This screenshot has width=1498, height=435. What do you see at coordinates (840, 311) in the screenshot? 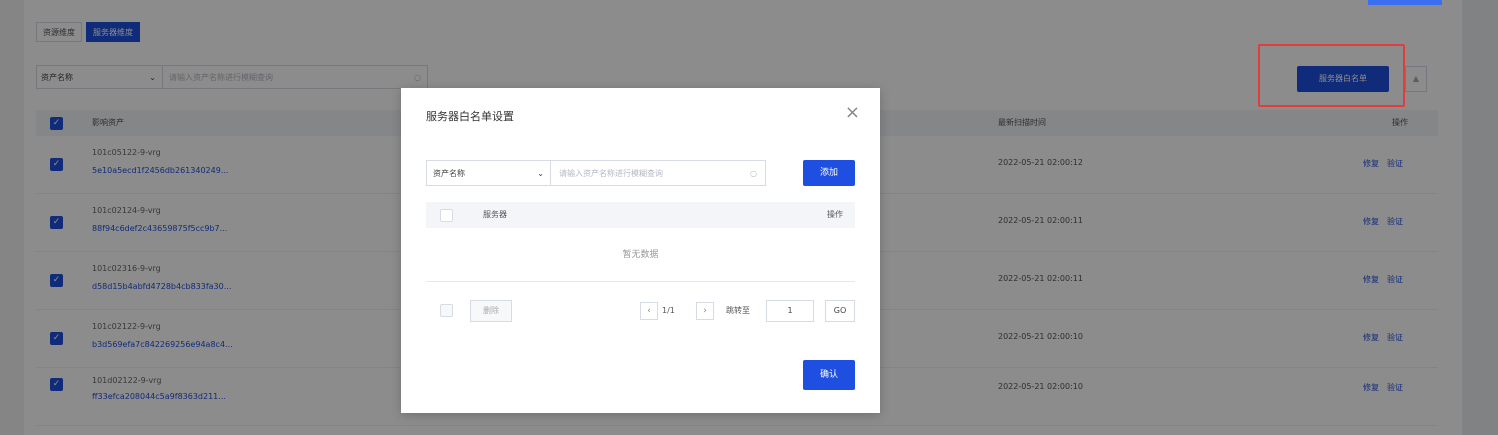
I see `go-button: GO` at bounding box center [840, 311].